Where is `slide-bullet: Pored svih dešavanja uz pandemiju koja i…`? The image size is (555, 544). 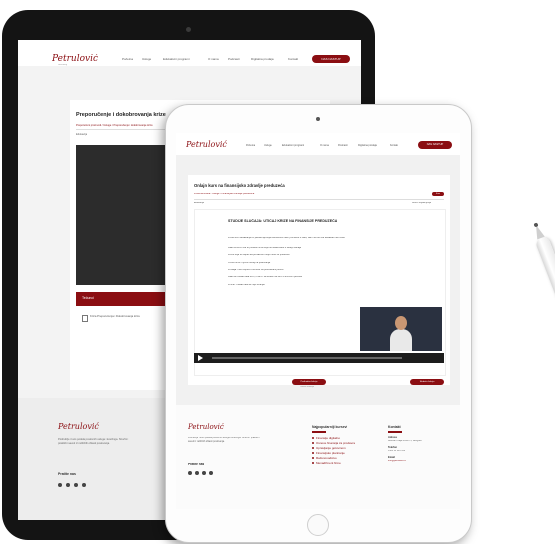
slide-bullet: Pored svih dešavanja uz pandemiju koja i… is located at coordinates (286, 238).